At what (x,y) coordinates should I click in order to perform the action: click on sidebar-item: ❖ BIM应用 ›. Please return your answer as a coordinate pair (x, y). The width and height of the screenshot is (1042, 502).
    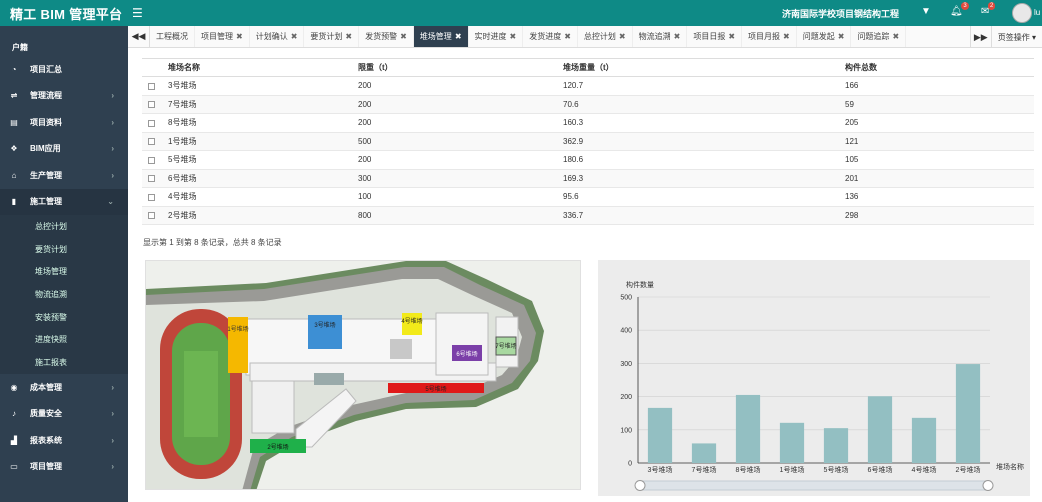
    Looking at the image, I should click on (64, 149).